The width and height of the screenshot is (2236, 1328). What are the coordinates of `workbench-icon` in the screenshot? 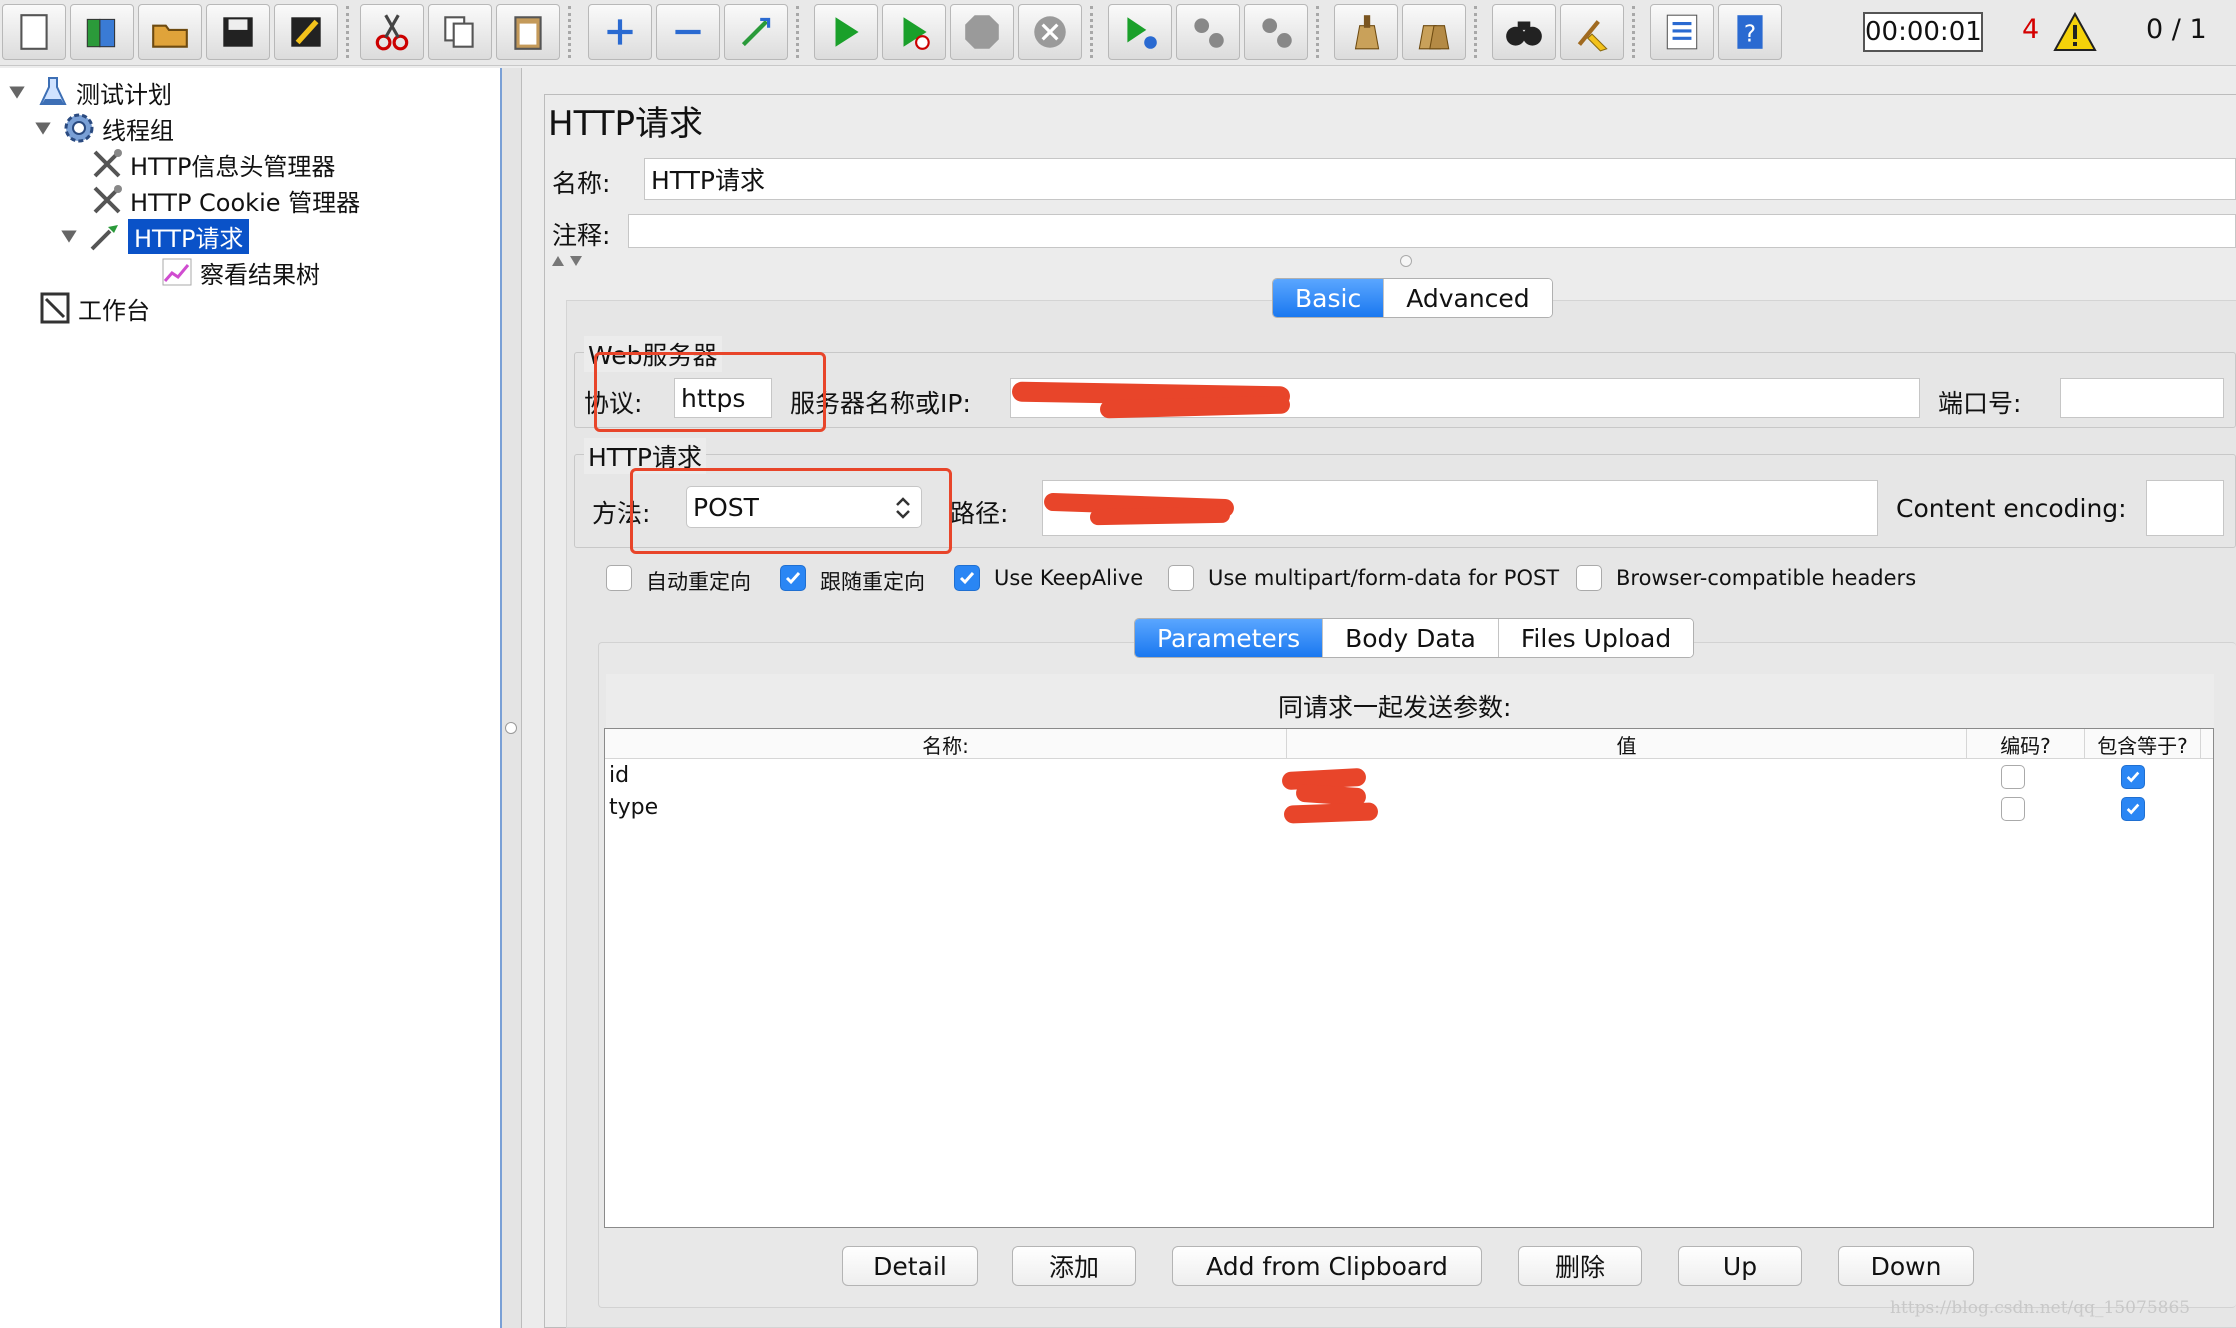 It's located at (55, 308).